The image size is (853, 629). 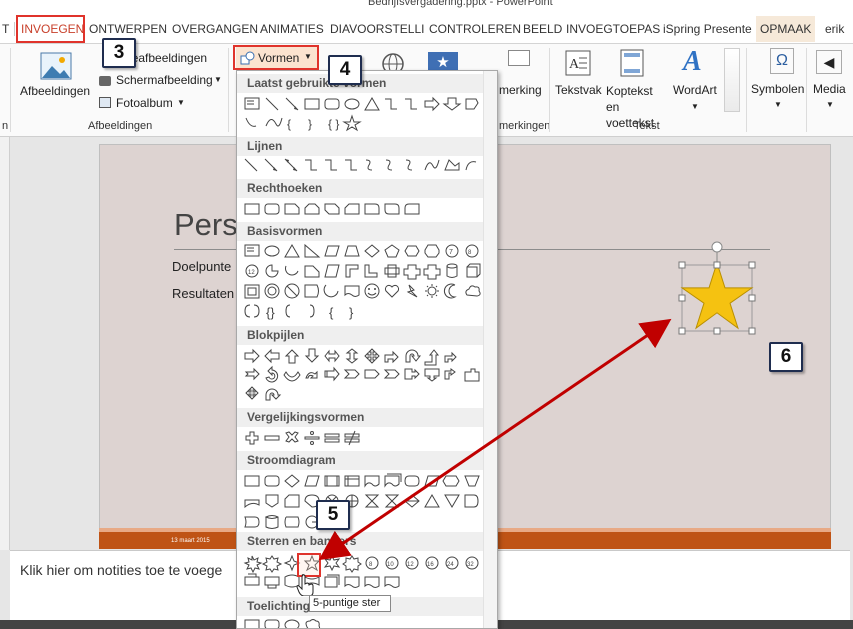 What do you see at coordinates (119, 53) in the screenshot?
I see `callout-step-3: 3` at bounding box center [119, 53].